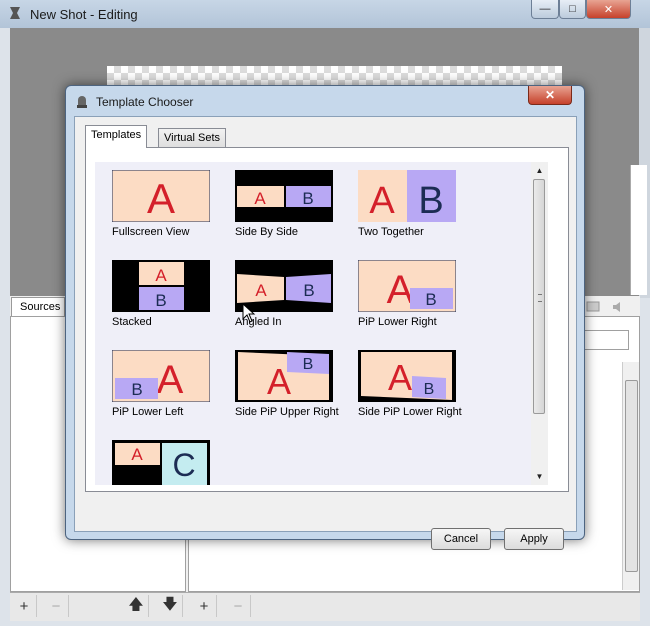 The image size is (650, 626). Describe the element at coordinates (161, 462) in the screenshot. I see `template-thumbnail: A C` at that location.